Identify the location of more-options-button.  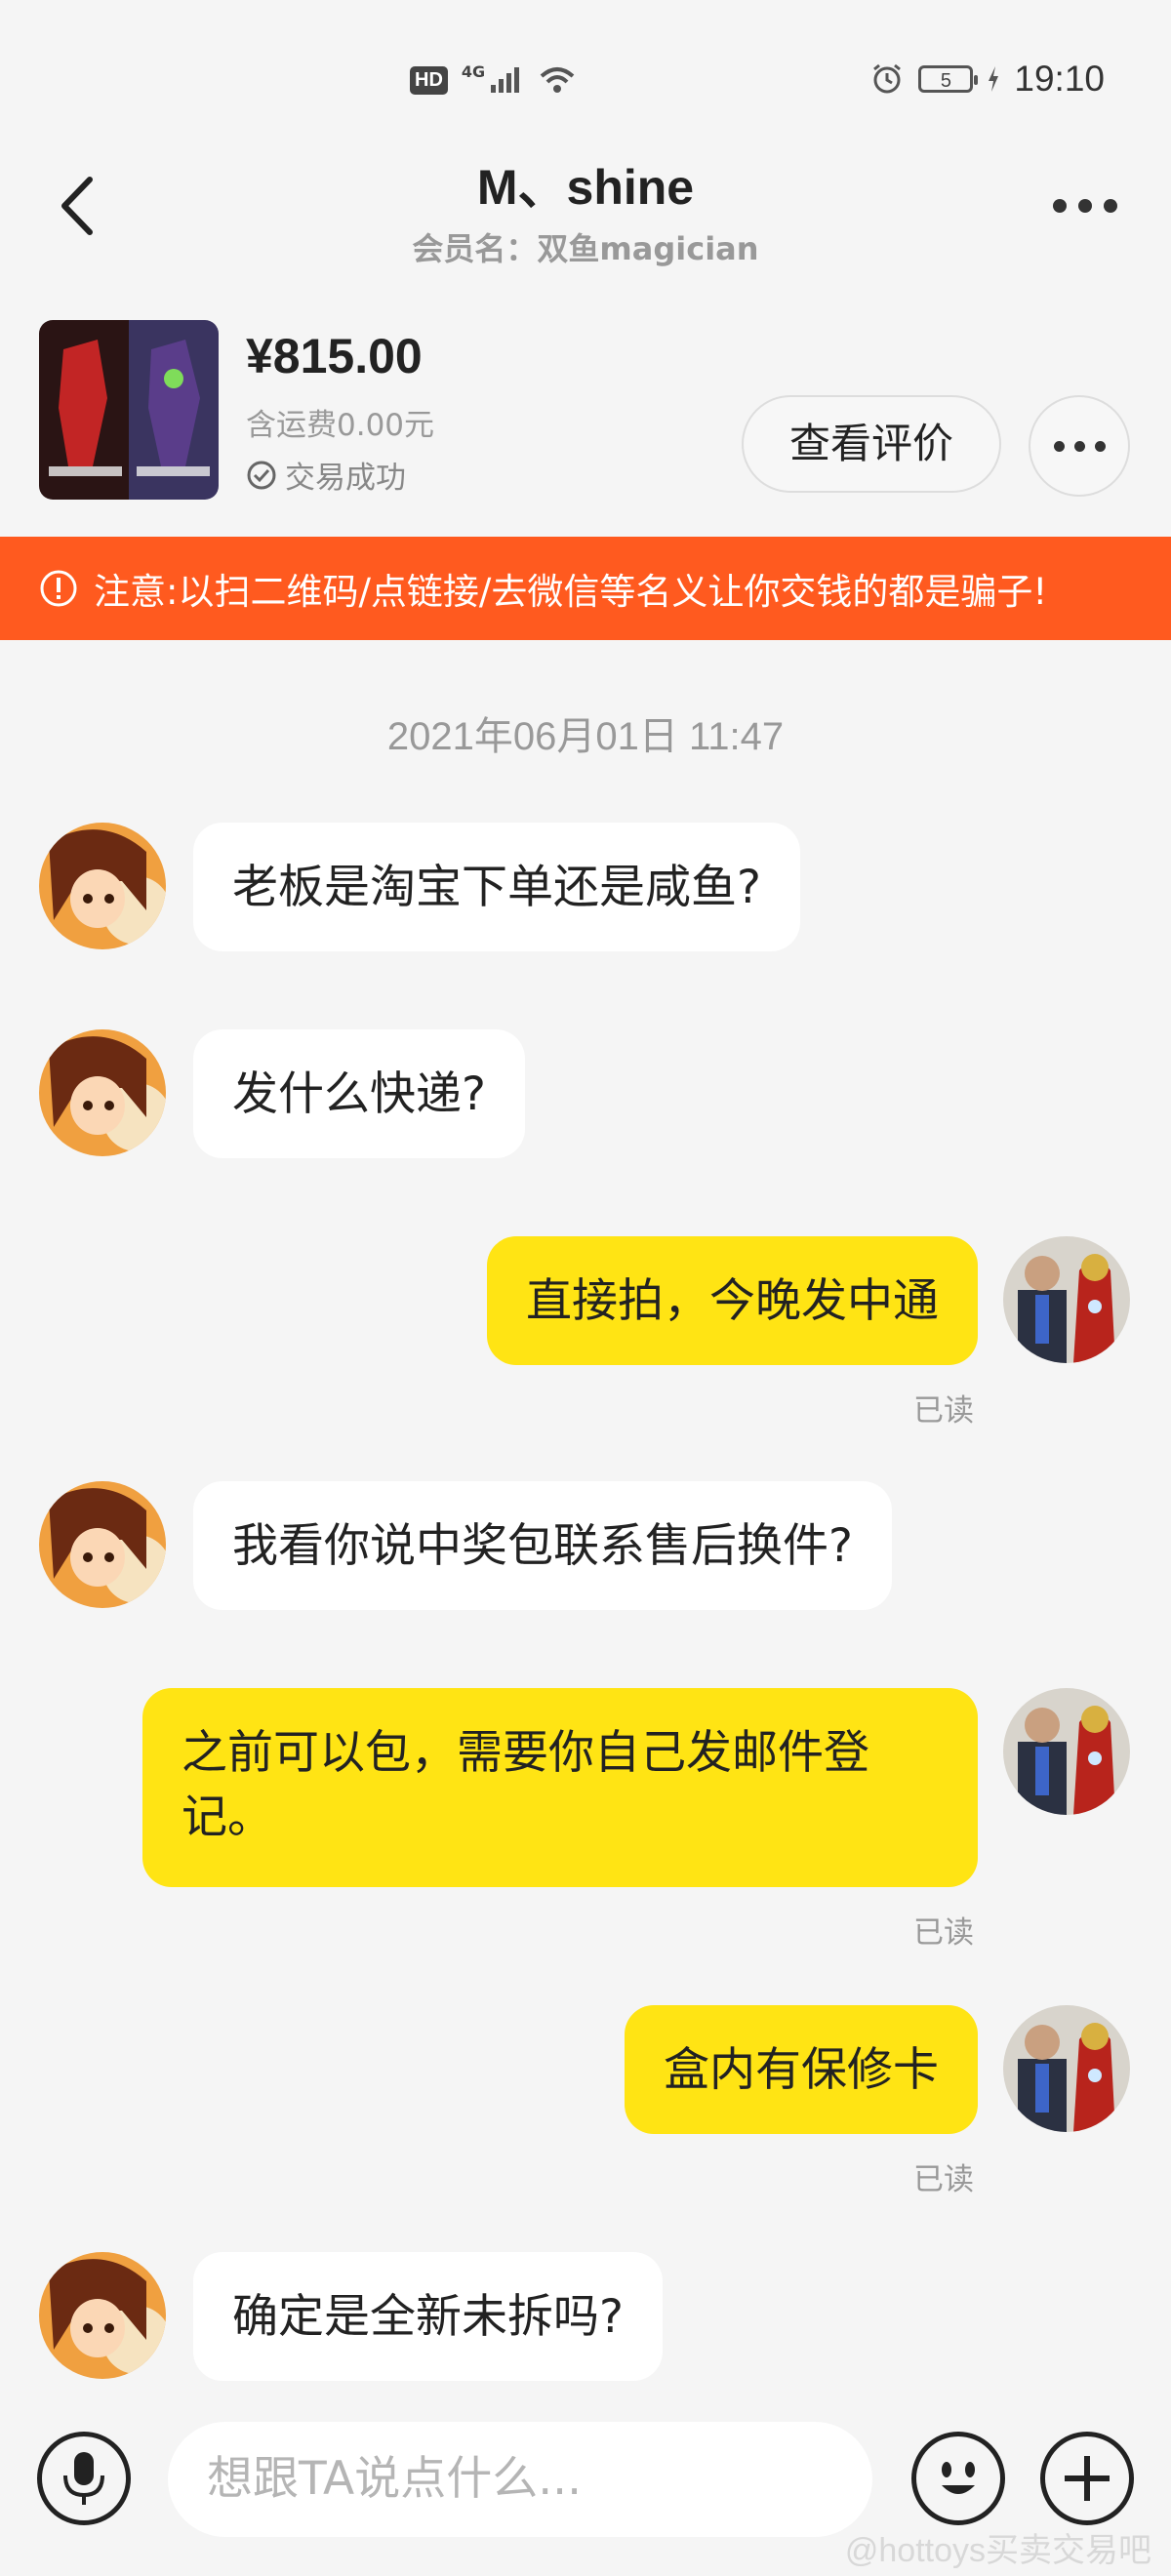
(1085, 205).